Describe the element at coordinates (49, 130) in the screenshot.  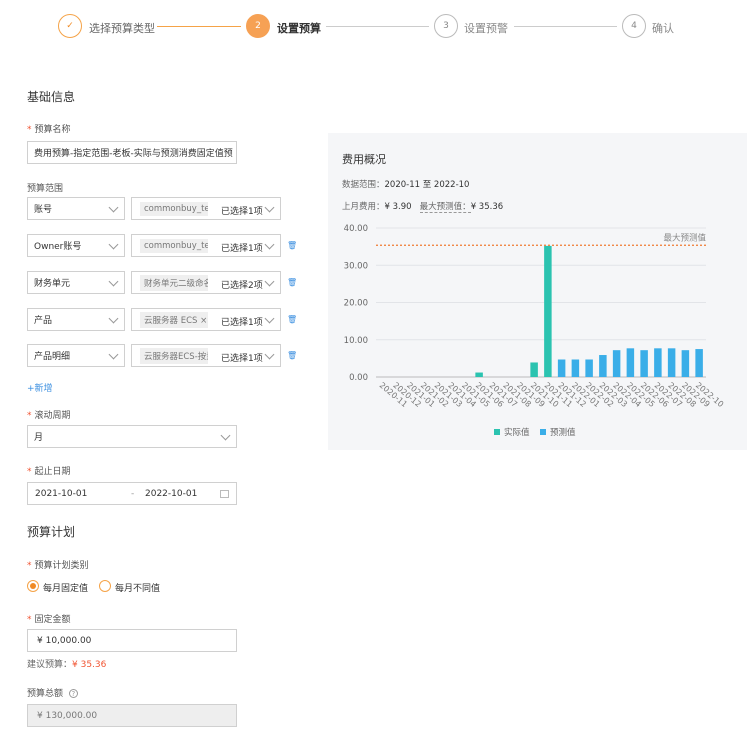
I see `budget-name-label: * 预算名称` at that location.